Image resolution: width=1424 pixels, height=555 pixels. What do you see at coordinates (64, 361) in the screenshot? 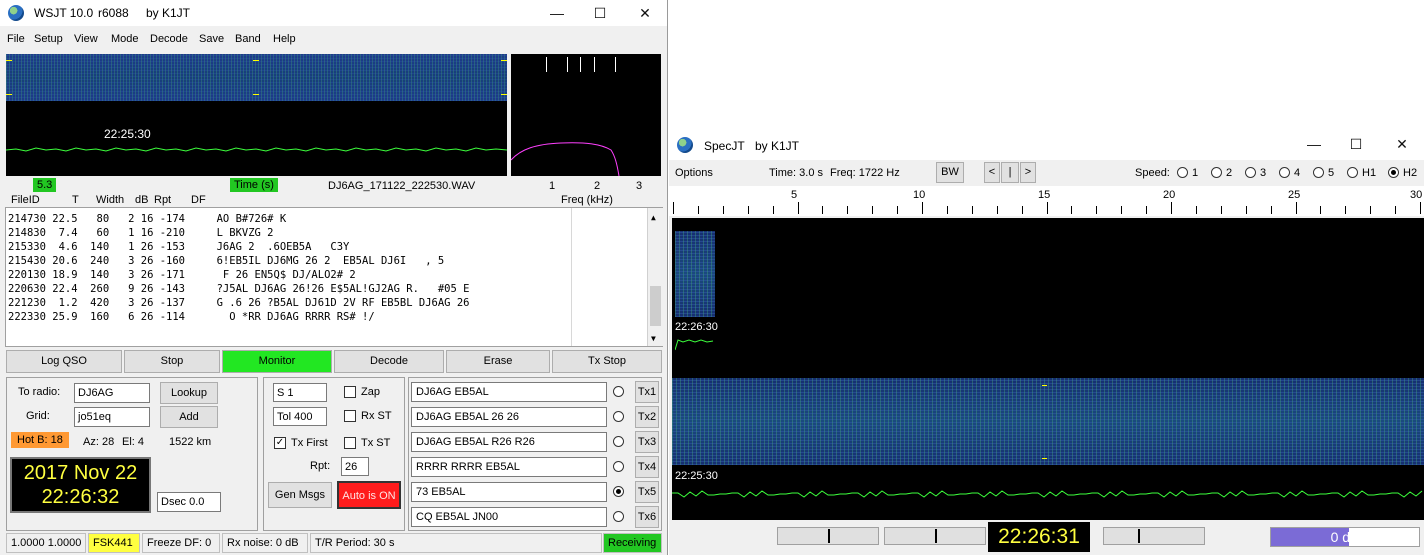
I see `log-qso-button: Log QSO` at bounding box center [64, 361].